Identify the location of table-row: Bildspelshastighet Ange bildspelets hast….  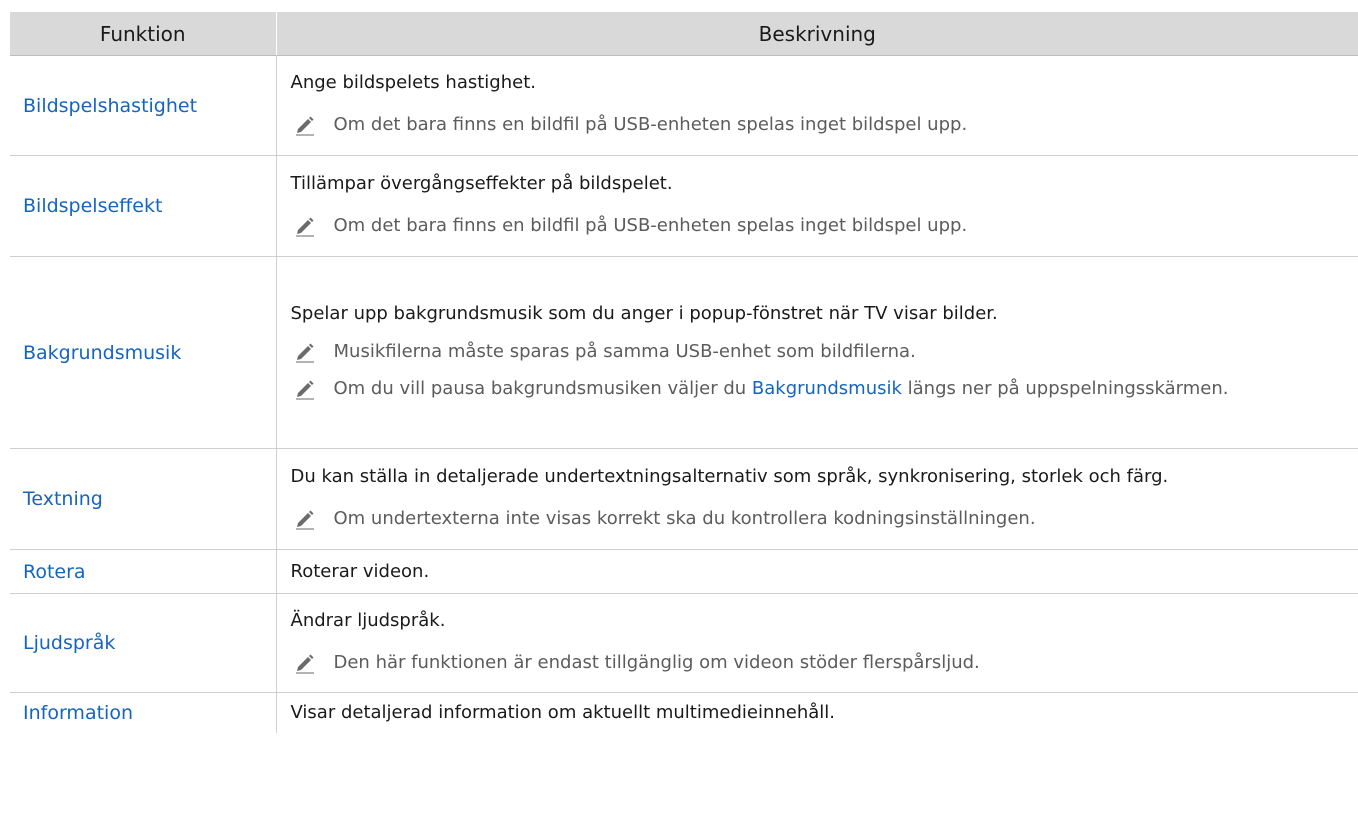
(684, 105).